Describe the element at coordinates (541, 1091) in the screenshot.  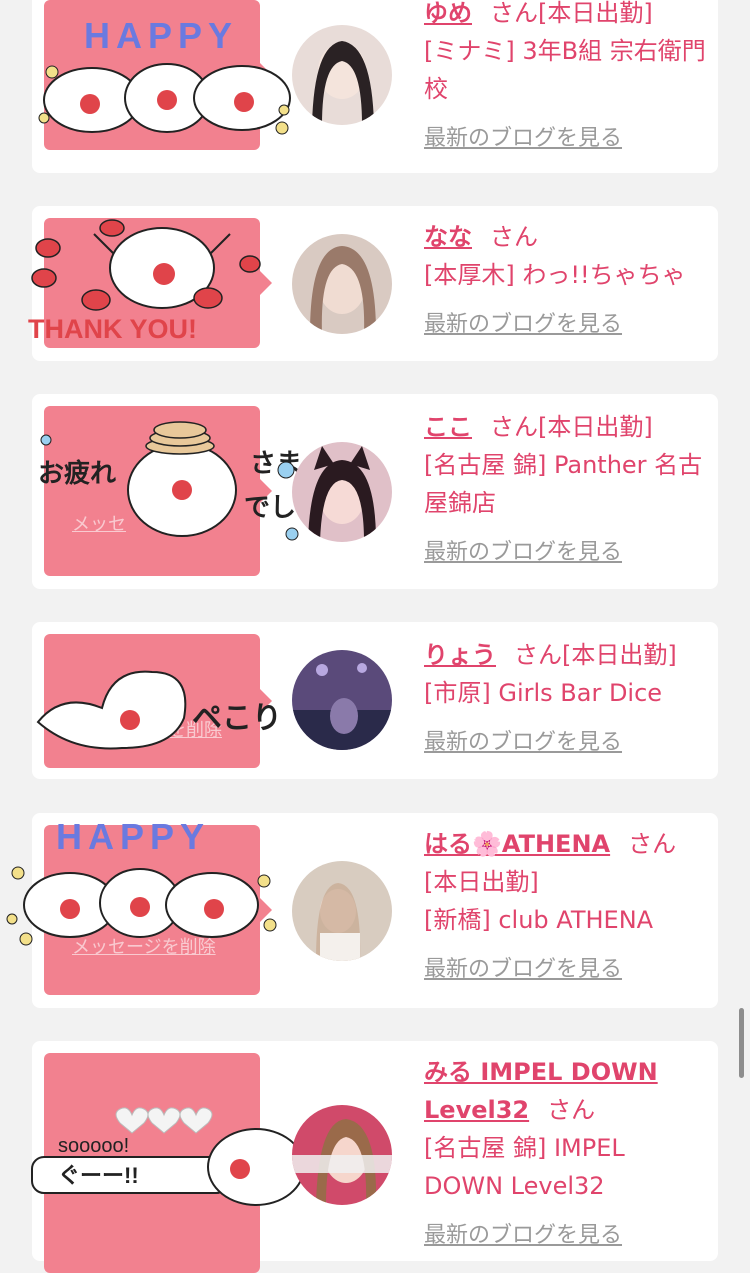
I see `cast-name-link: みる IMPEL DOWN Level32` at that location.